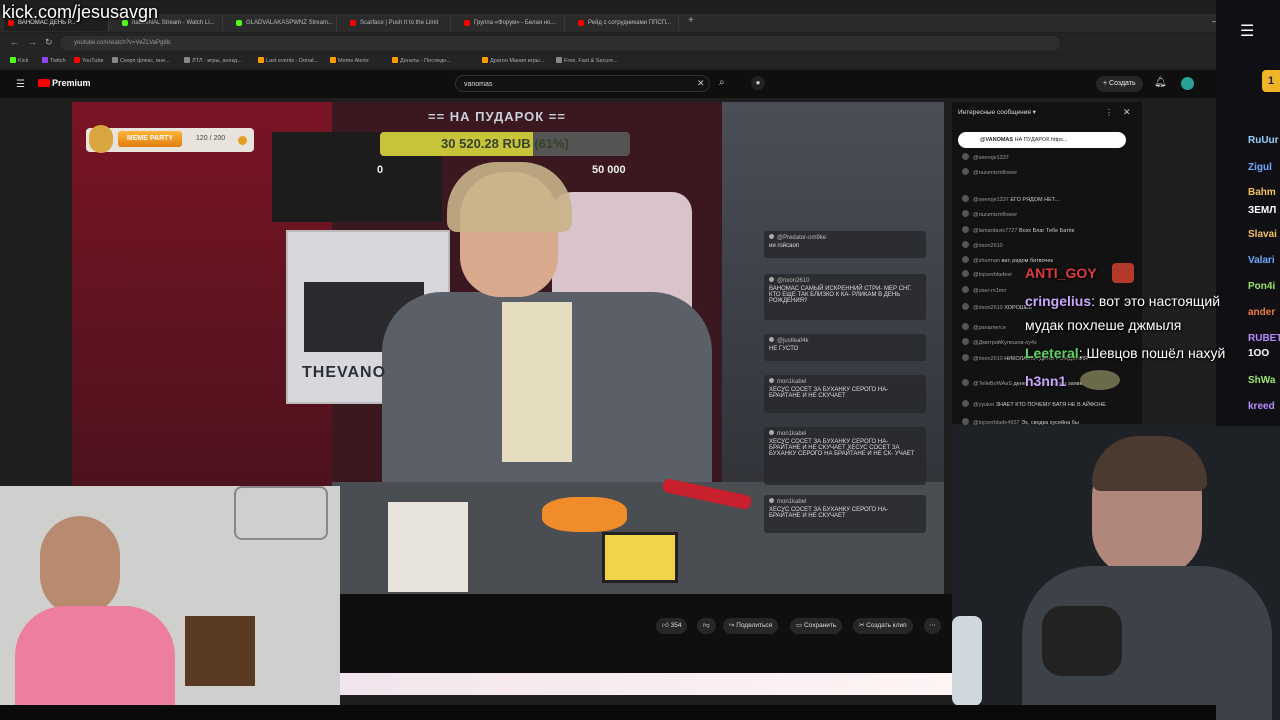  I want to click on kick-chat-username: Zigul, so click(1260, 167).